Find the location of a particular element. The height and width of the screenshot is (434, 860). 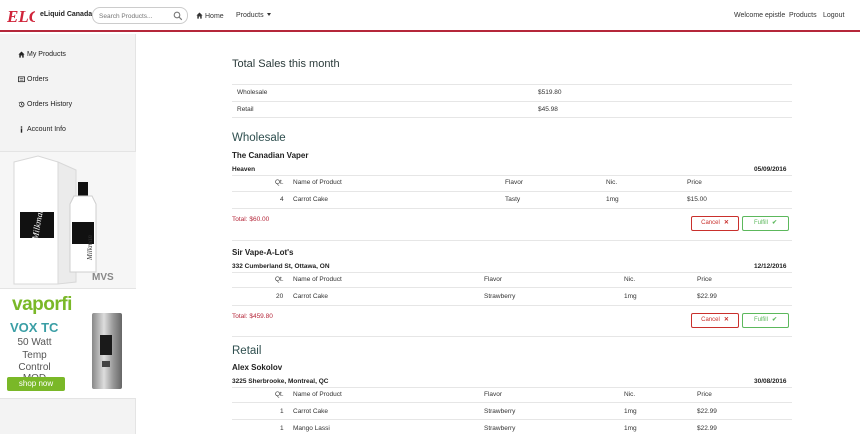

info-icon is located at coordinates (21, 129).